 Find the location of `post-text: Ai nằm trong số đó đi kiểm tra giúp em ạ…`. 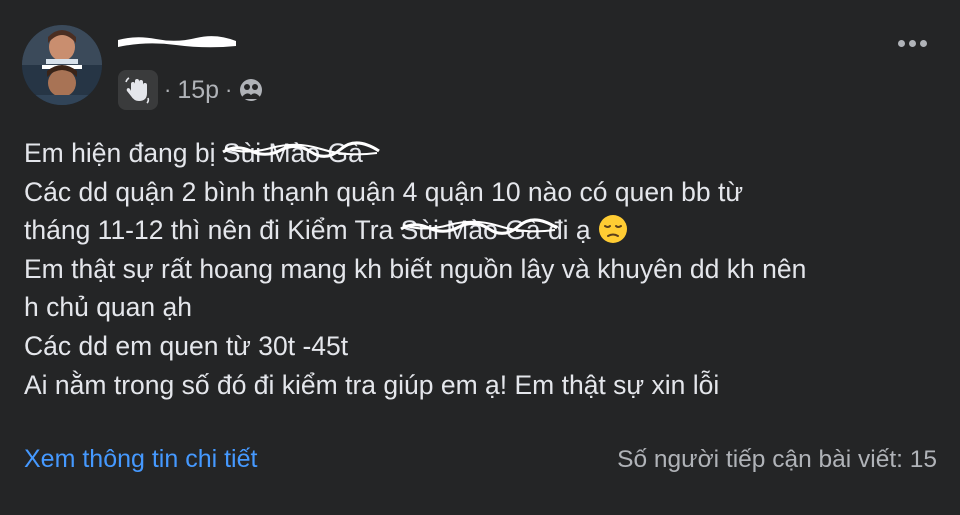

post-text: Ai nằm trong số đó đi kiểm tra giúp em ạ… is located at coordinates (372, 384).